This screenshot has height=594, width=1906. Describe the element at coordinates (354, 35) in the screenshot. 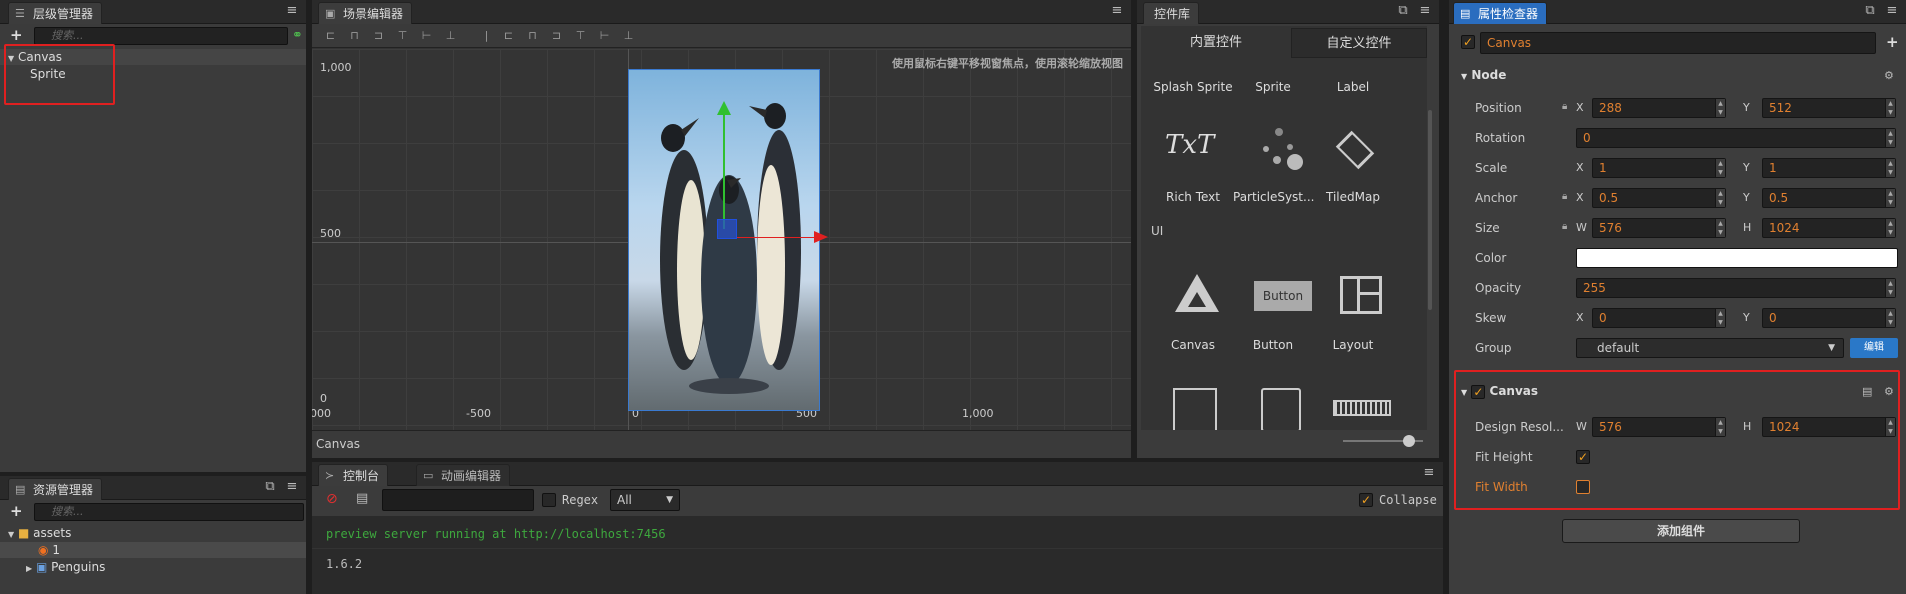

I see `align-center-icon: ⊓` at that location.